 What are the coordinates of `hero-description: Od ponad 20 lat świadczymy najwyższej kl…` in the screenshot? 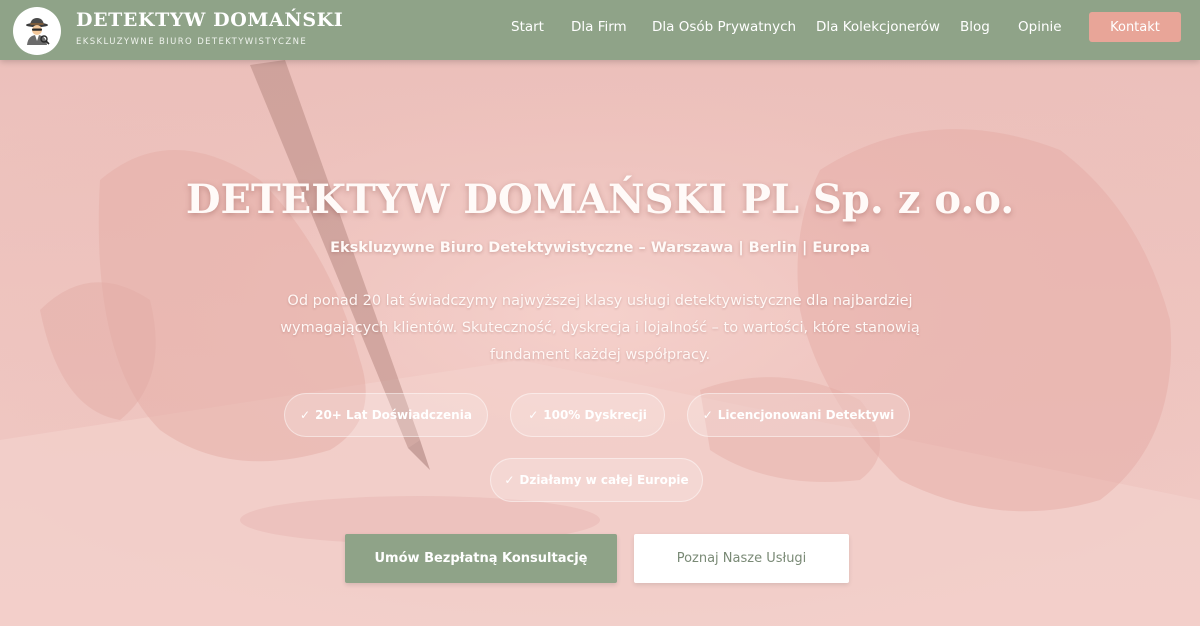 It's located at (600, 328).